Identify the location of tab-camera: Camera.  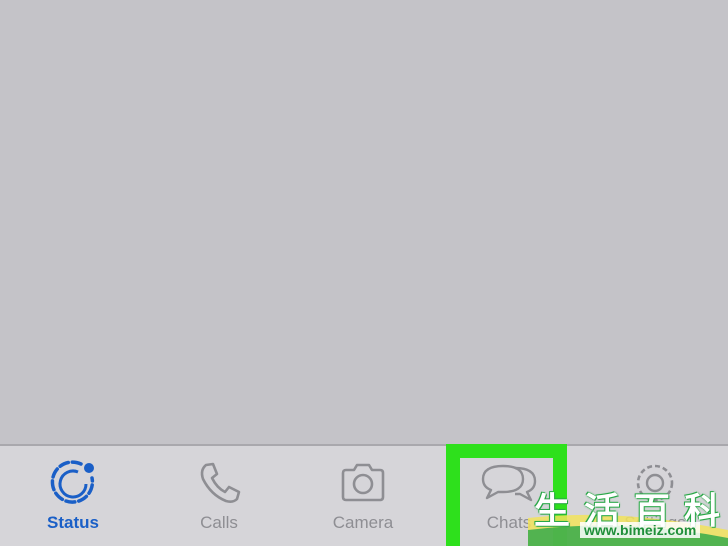
(363, 496).